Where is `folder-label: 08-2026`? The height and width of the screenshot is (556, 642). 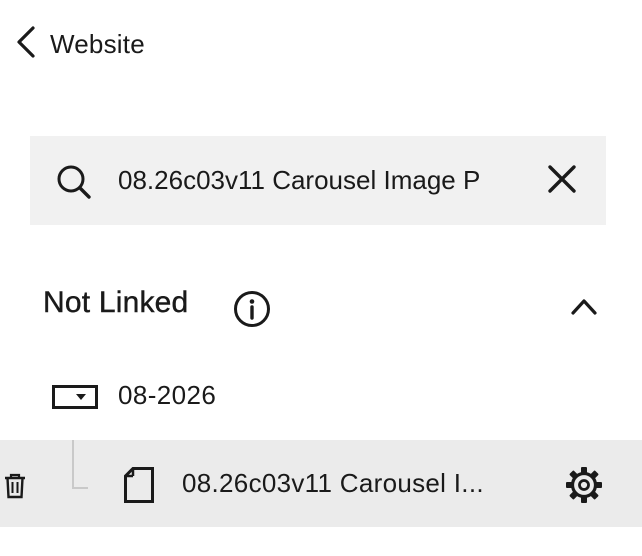
folder-label: 08-2026 is located at coordinates (167, 395).